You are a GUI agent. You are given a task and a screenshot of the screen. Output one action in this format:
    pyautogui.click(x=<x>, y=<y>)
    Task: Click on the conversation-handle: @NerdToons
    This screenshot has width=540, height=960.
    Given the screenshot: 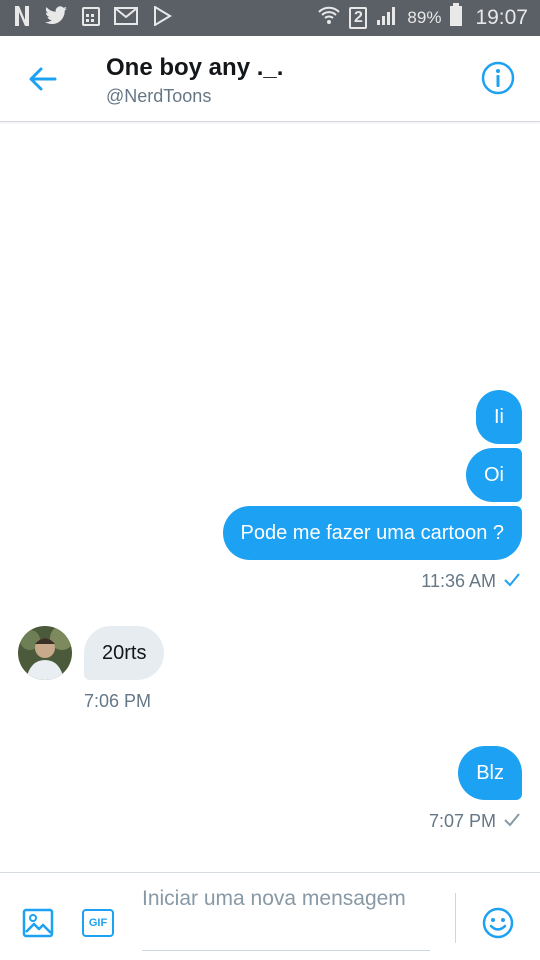 What is the action you would take?
    pyautogui.click(x=159, y=96)
    